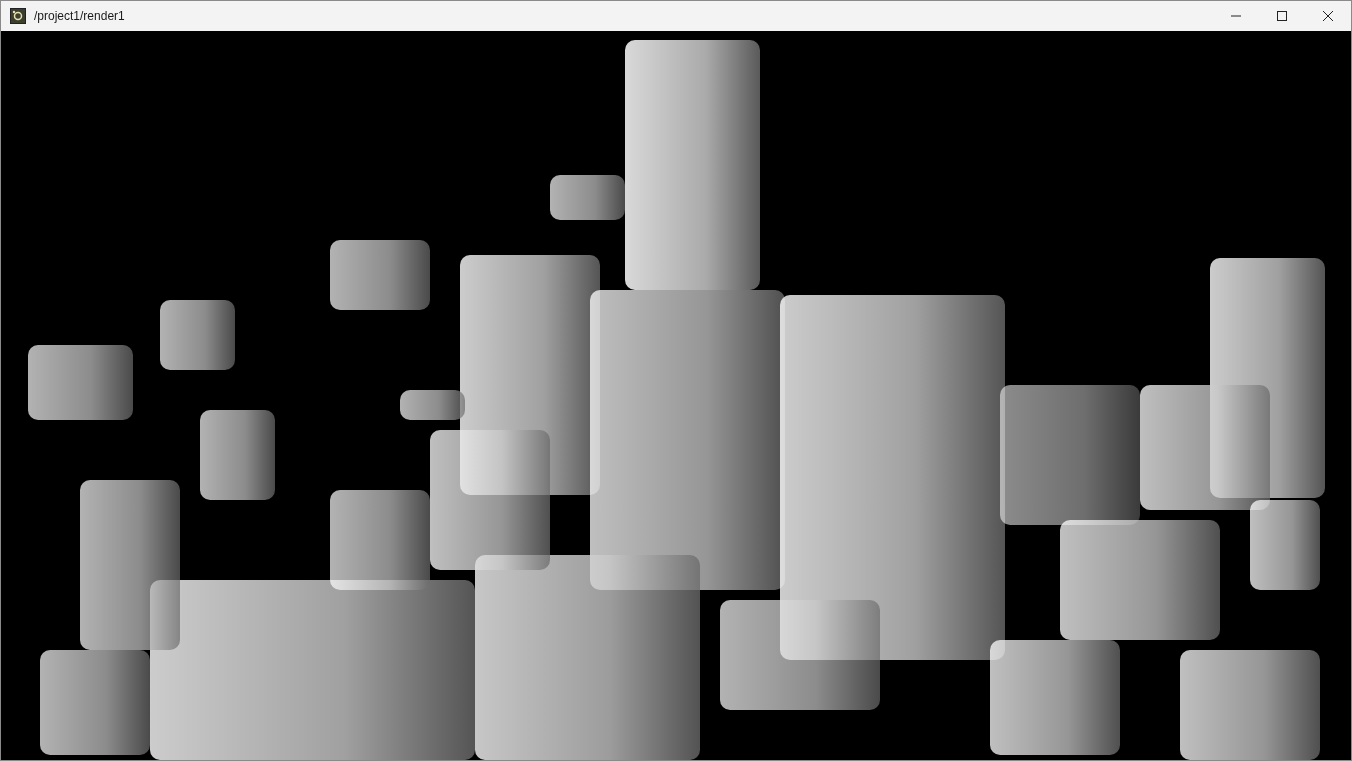 The height and width of the screenshot is (761, 1352). Describe the element at coordinates (80, 16) in the screenshot. I see `window-title: /project1/render1` at that location.